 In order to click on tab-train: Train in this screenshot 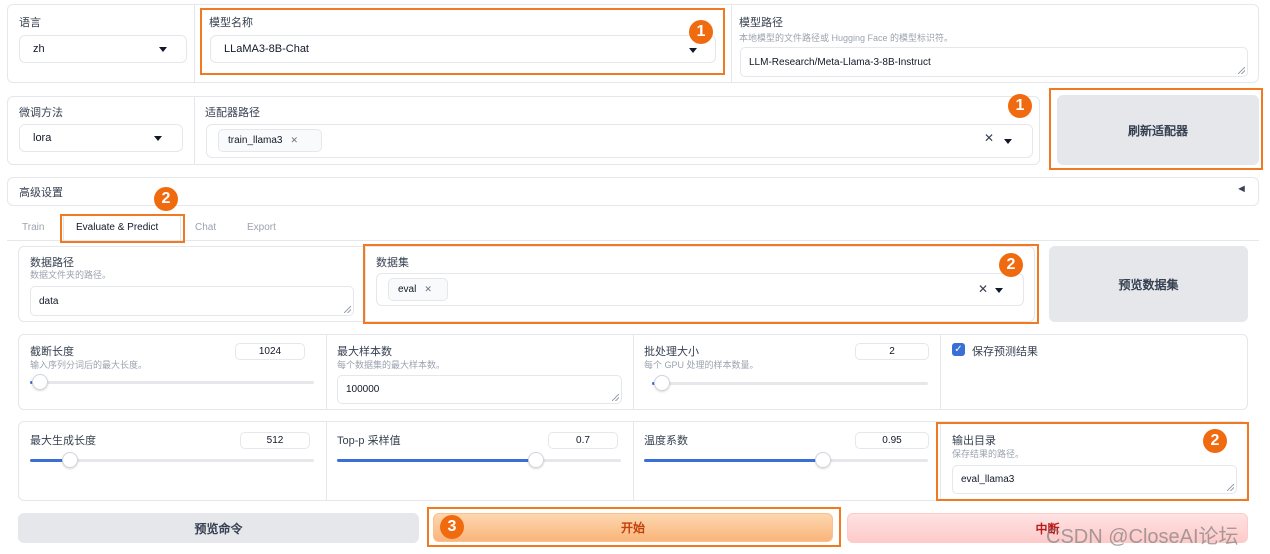, I will do `click(33, 227)`.